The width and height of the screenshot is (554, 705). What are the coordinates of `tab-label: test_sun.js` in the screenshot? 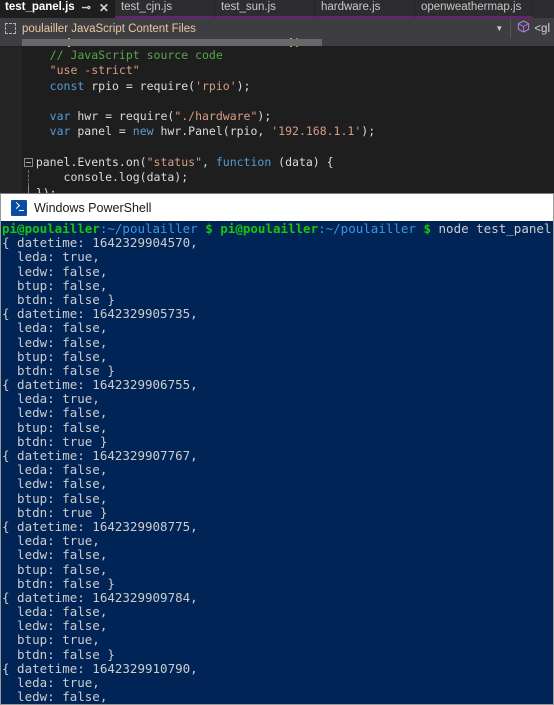 It's located at (248, 7).